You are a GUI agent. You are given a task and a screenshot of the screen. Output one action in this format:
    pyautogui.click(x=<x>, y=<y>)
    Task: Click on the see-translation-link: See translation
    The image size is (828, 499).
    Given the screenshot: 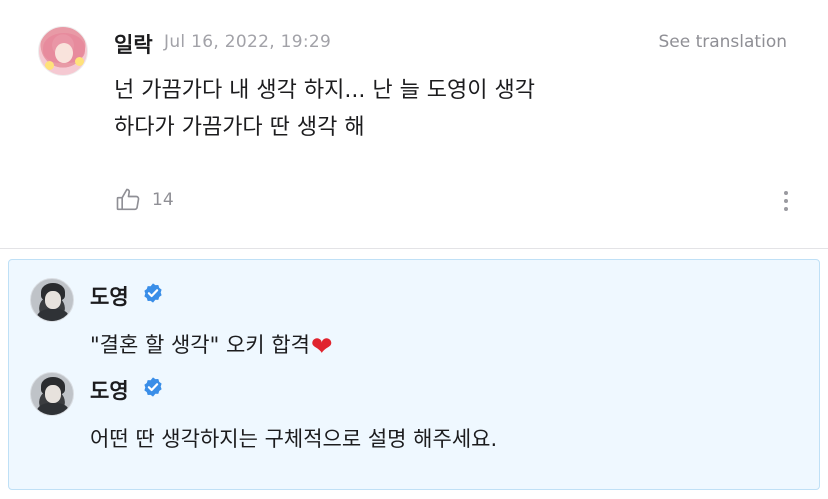 What is the action you would take?
    pyautogui.click(x=722, y=42)
    